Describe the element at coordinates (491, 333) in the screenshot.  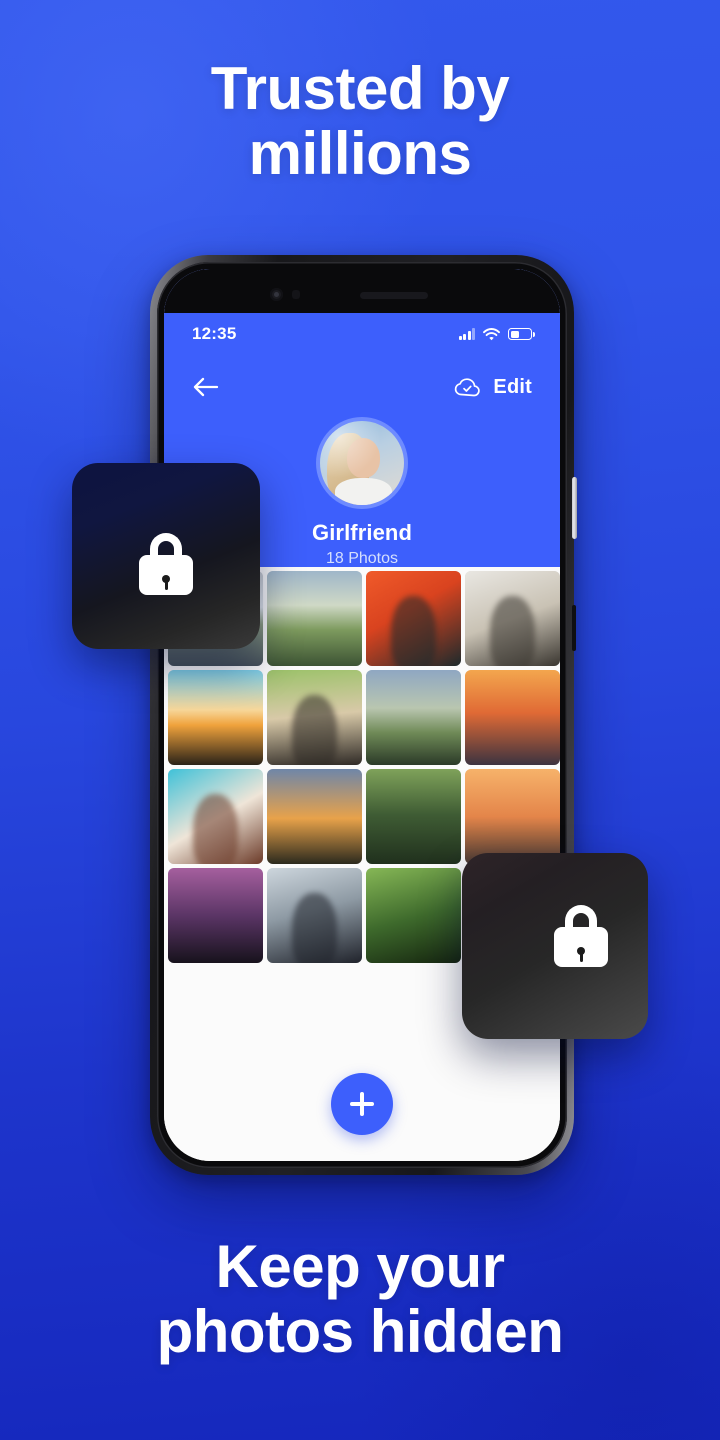
I see `wifi-icon` at that location.